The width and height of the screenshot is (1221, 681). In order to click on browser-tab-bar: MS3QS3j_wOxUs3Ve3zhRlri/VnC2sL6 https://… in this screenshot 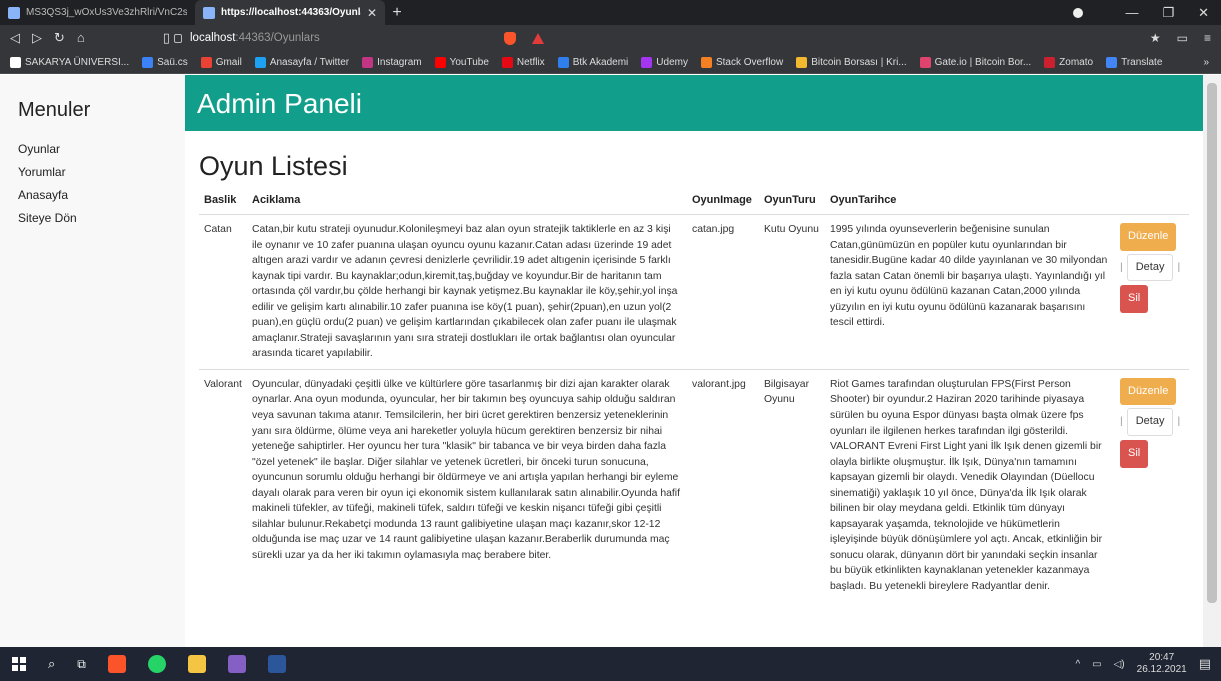, I will do `click(610, 12)`.